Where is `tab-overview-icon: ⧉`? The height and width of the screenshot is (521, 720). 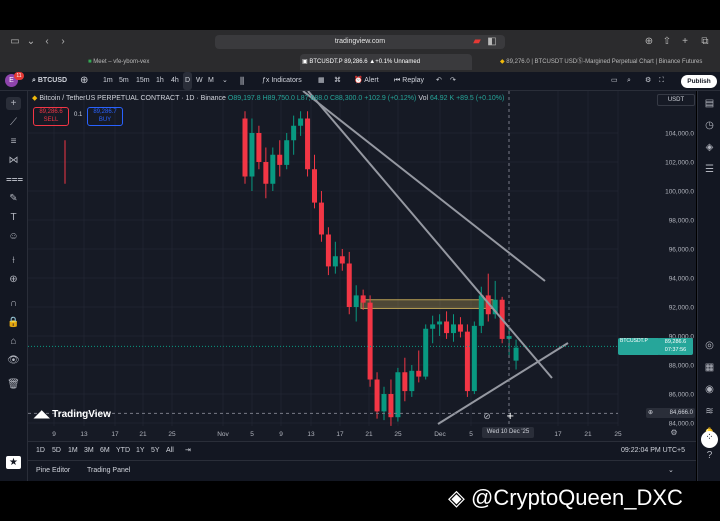 tab-overview-icon: ⧉ is located at coordinates (705, 42).